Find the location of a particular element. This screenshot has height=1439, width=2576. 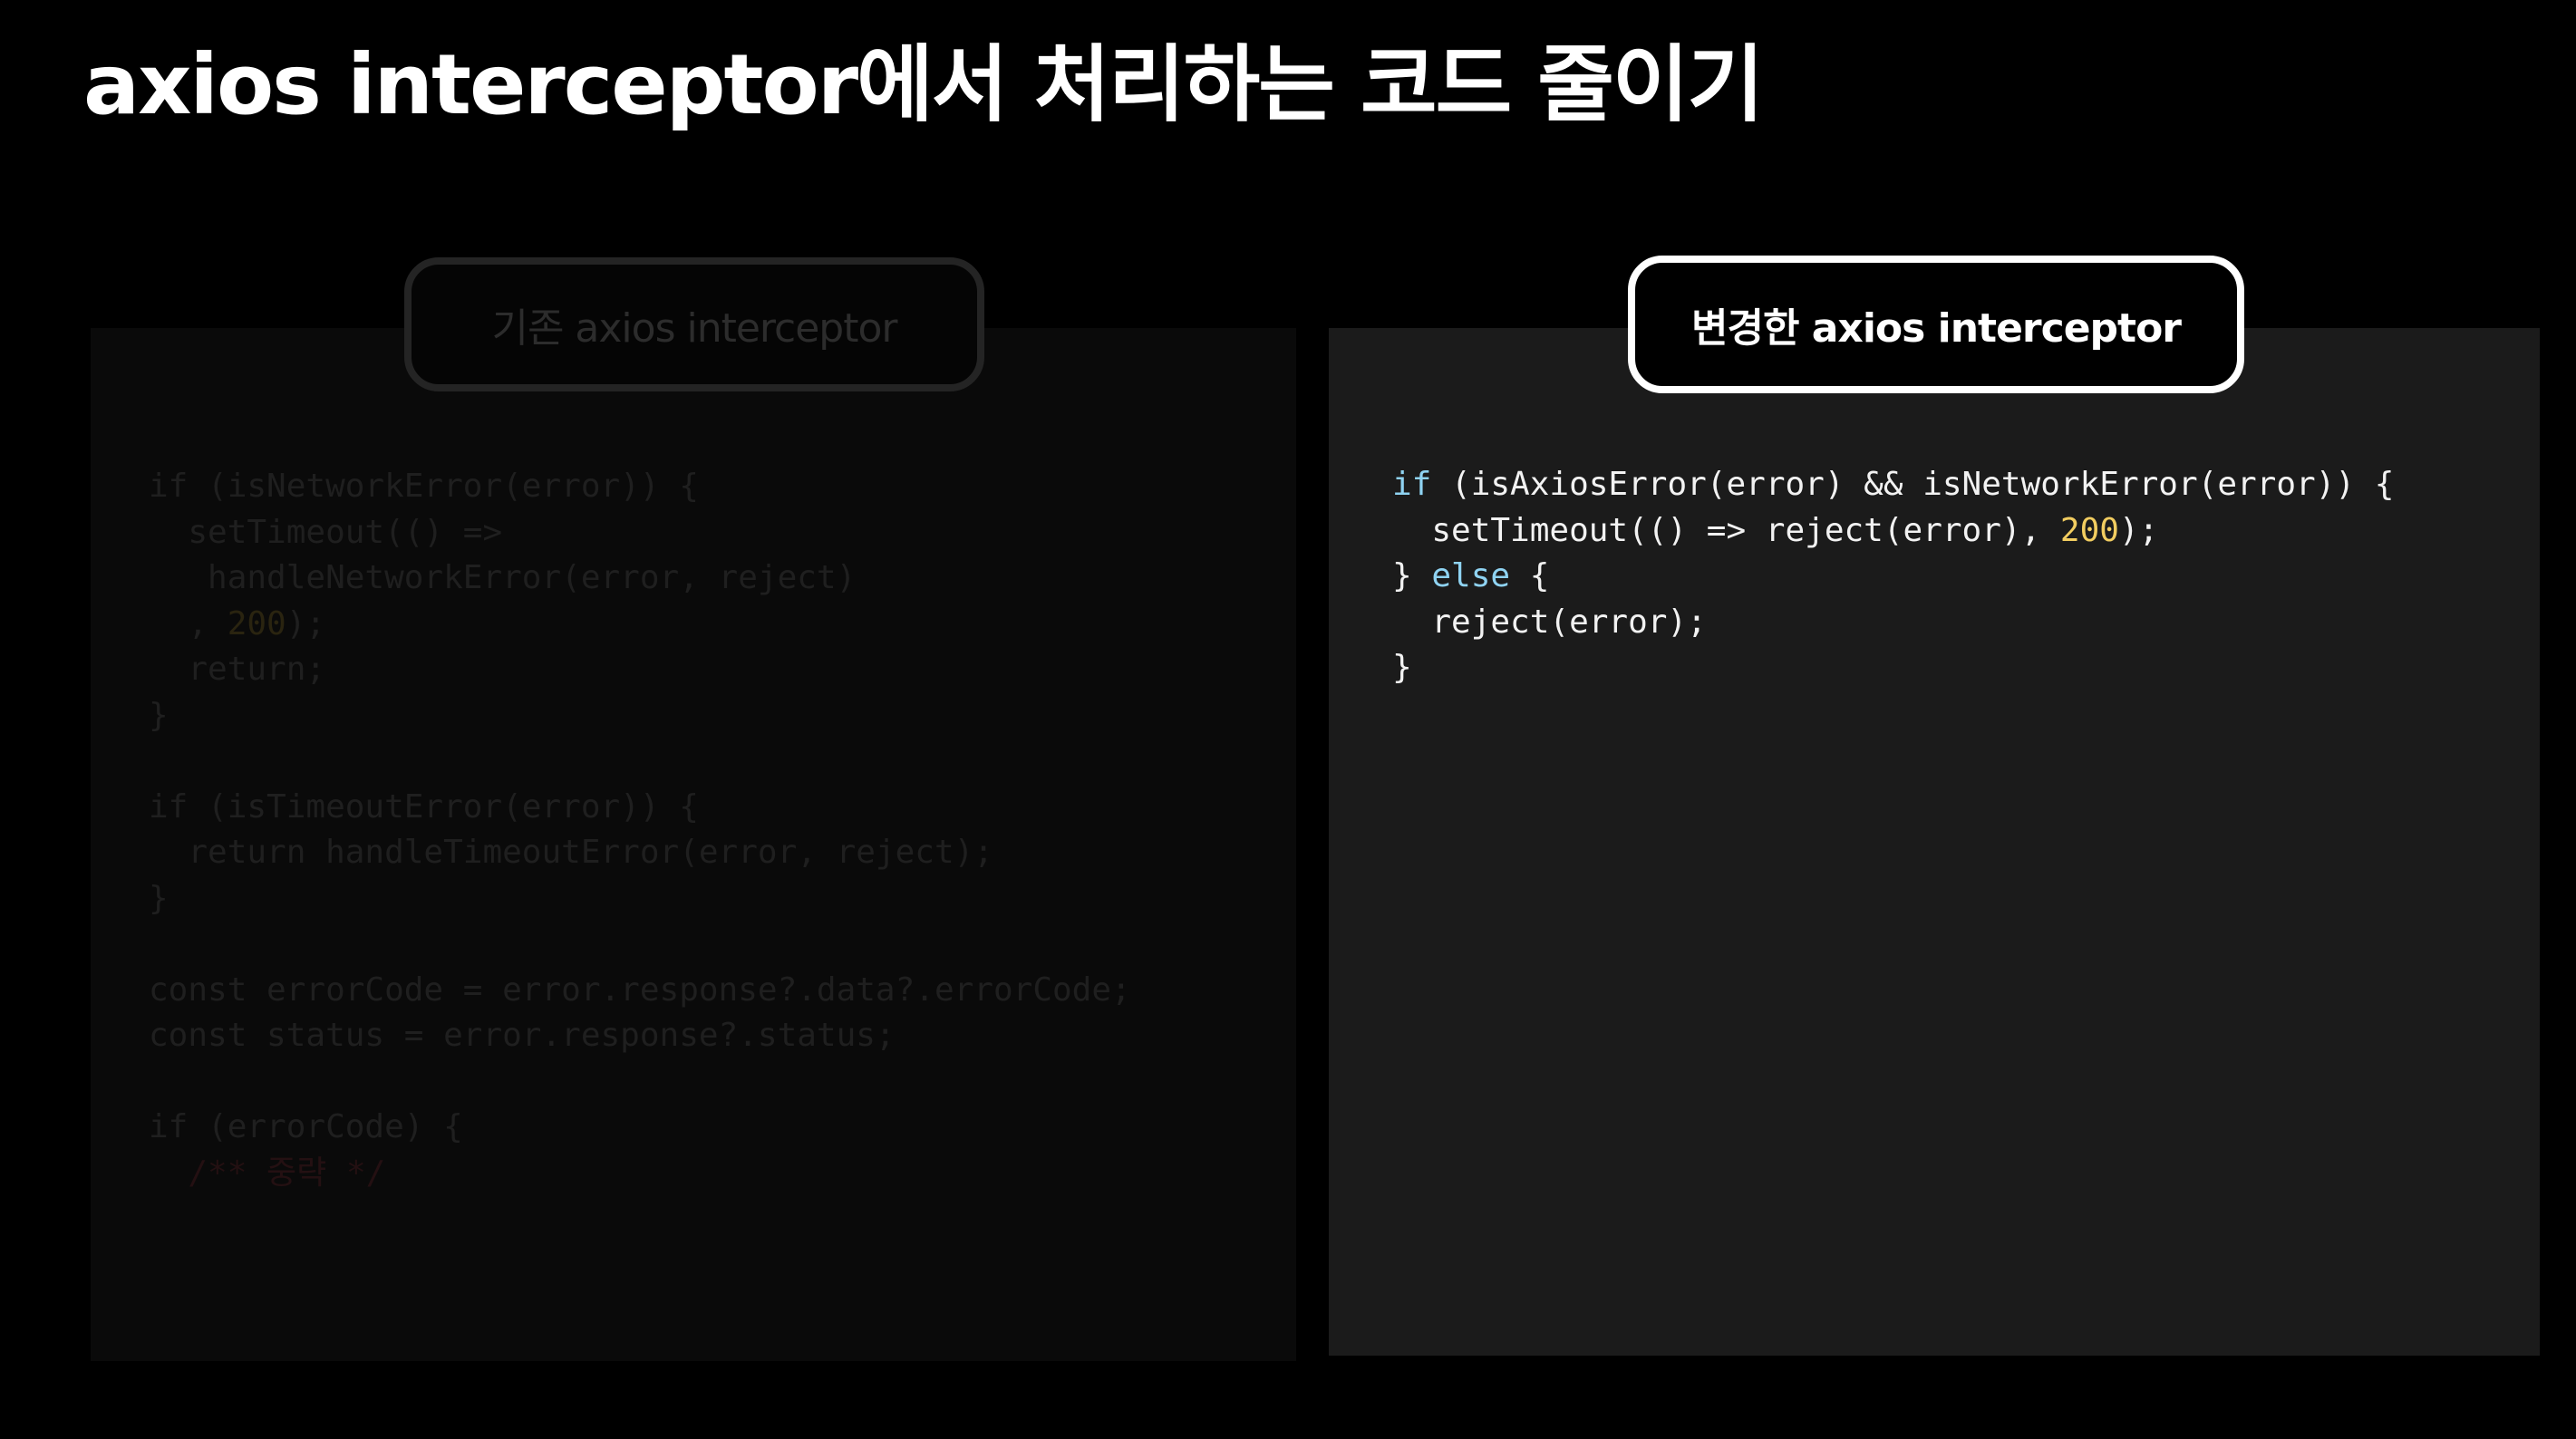

code-line: const status = error.response?.status; is located at coordinates (640, 1036).